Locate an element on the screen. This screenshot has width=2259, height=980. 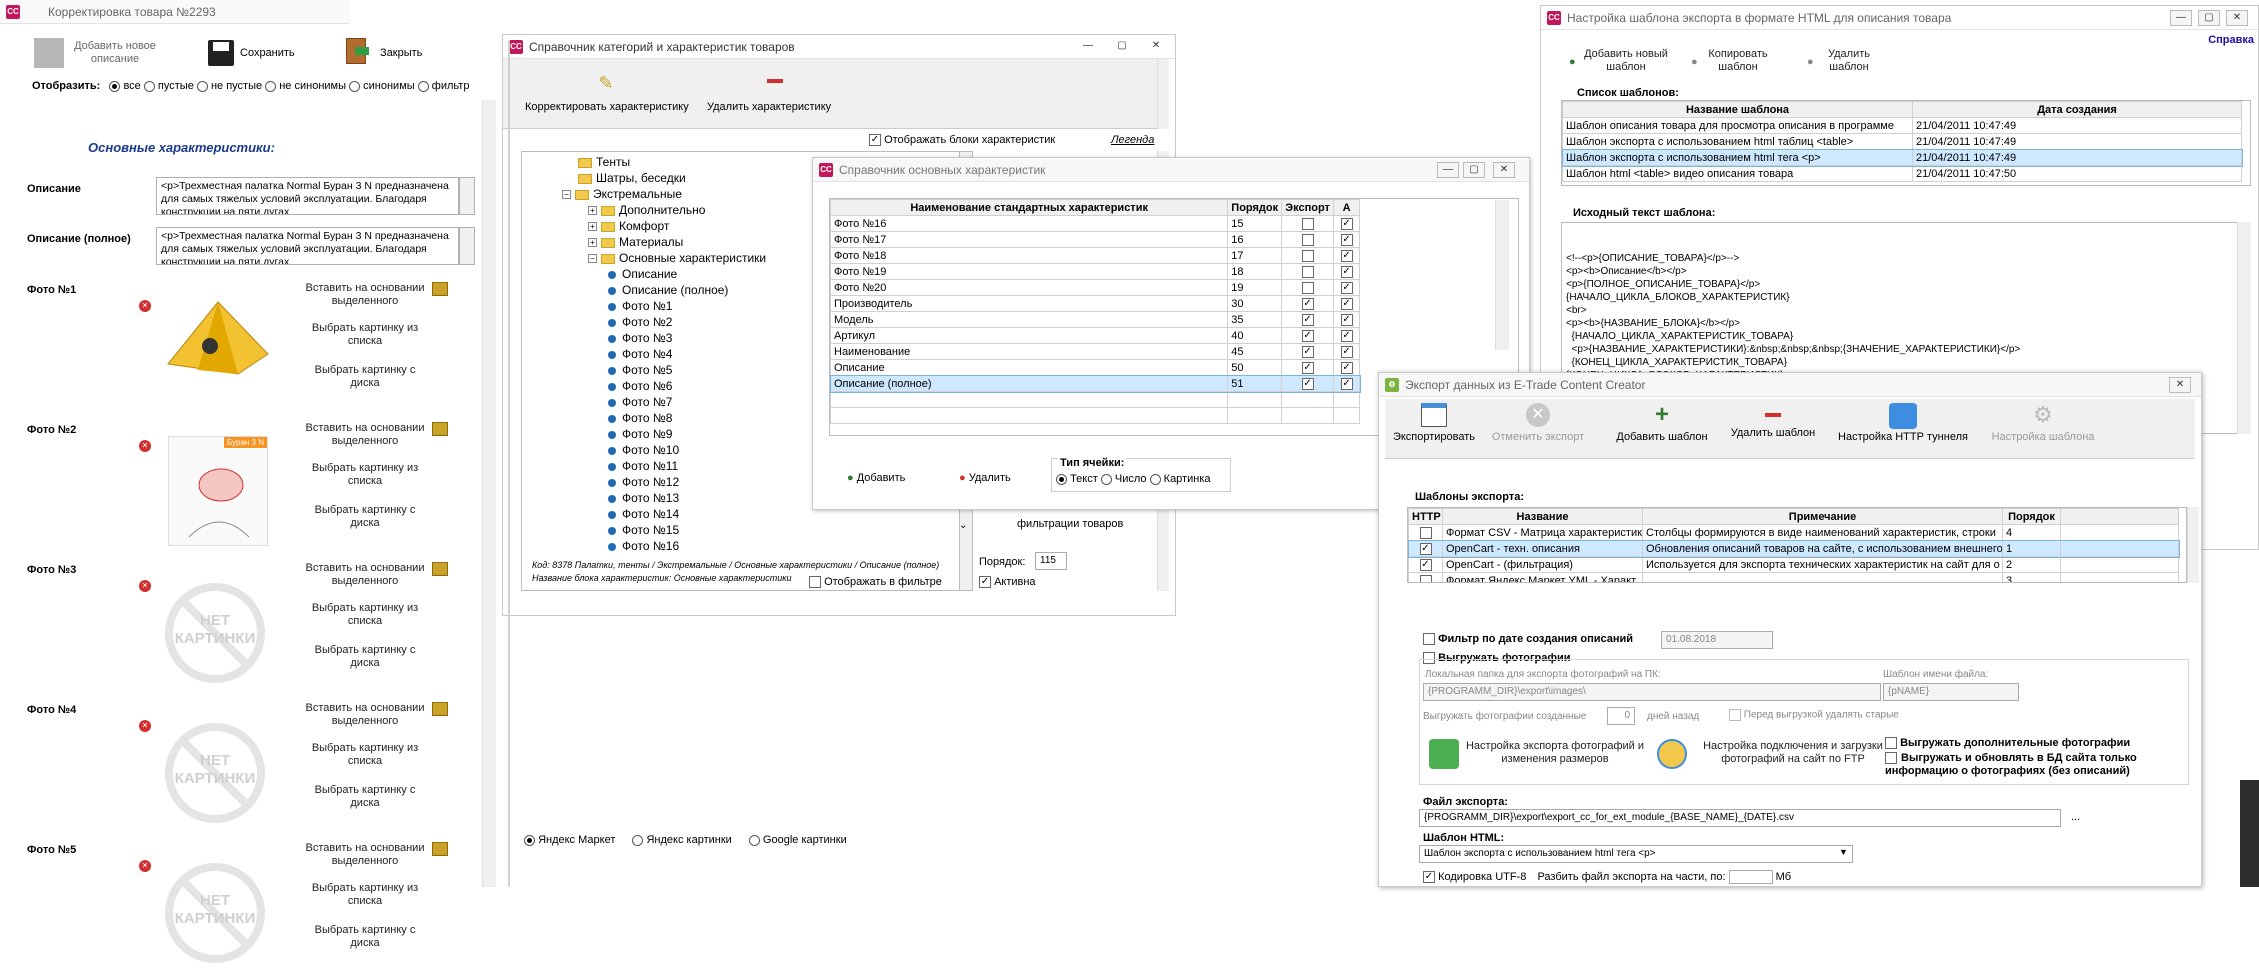
description-scroll is located at coordinates (467, 196).